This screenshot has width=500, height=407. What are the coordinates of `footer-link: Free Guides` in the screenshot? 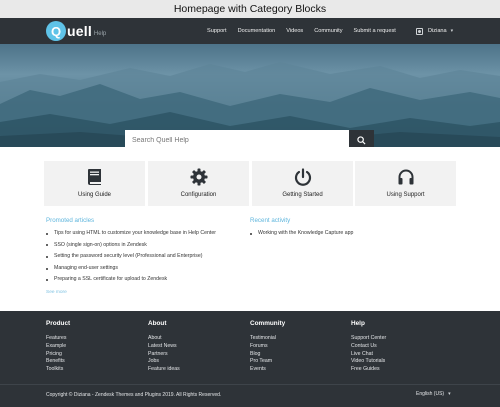 It's located at (368, 370).